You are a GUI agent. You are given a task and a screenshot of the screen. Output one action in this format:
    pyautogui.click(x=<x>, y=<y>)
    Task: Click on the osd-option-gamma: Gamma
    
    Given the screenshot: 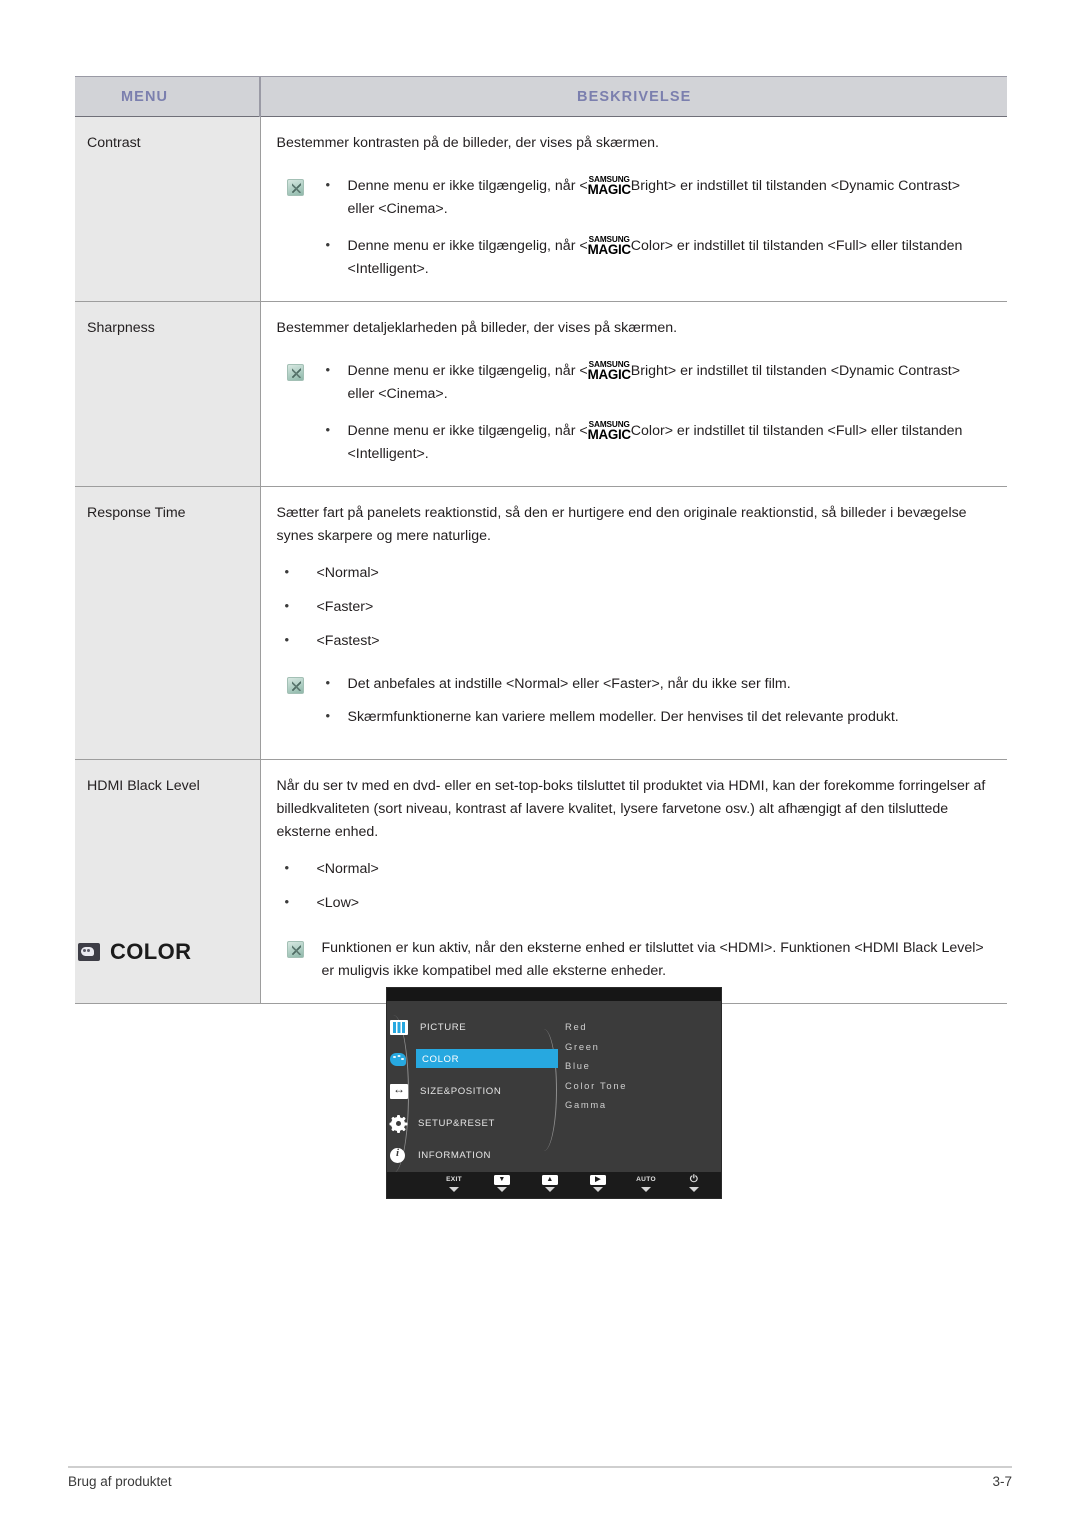 What is the action you would take?
    pyautogui.click(x=596, y=1104)
    